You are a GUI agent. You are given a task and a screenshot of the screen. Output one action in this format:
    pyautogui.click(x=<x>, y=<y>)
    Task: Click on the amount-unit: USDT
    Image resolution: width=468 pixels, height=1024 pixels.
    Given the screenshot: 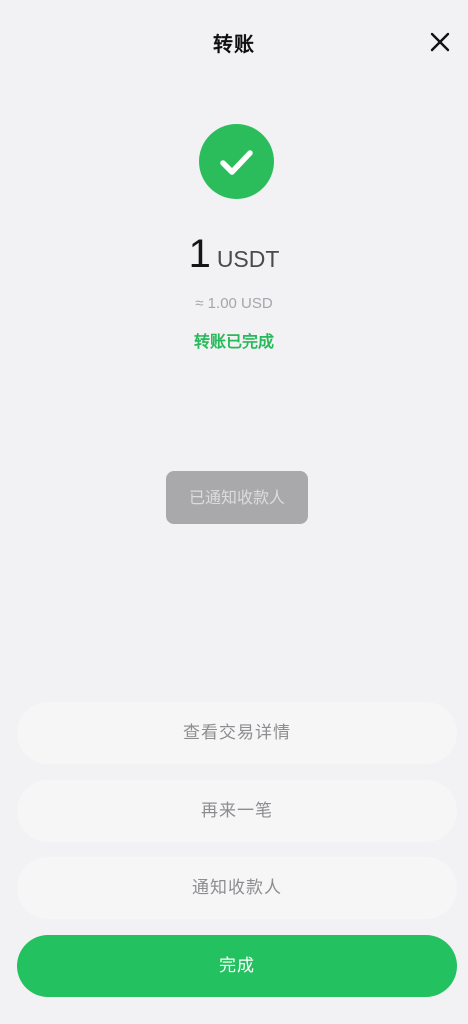 What is the action you would take?
    pyautogui.click(x=248, y=259)
    